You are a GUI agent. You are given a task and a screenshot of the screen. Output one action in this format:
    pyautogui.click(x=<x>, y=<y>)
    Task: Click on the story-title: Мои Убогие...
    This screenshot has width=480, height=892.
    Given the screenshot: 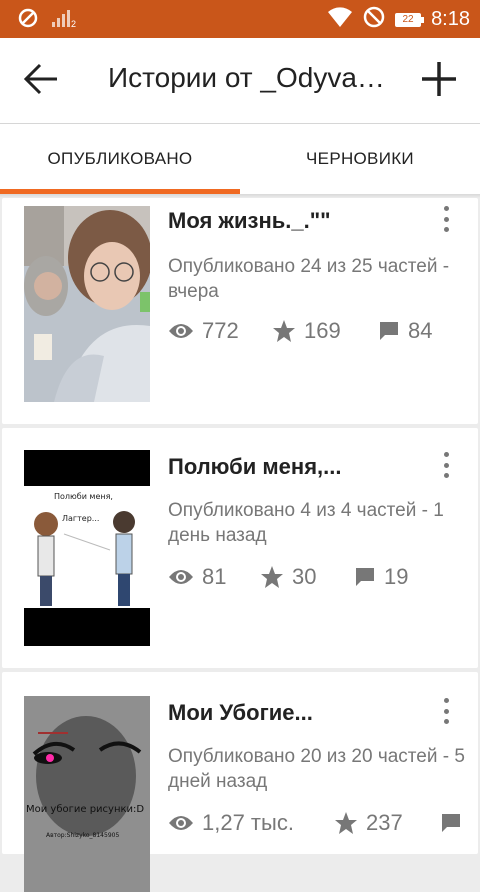 What is the action you would take?
    pyautogui.click(x=296, y=713)
    